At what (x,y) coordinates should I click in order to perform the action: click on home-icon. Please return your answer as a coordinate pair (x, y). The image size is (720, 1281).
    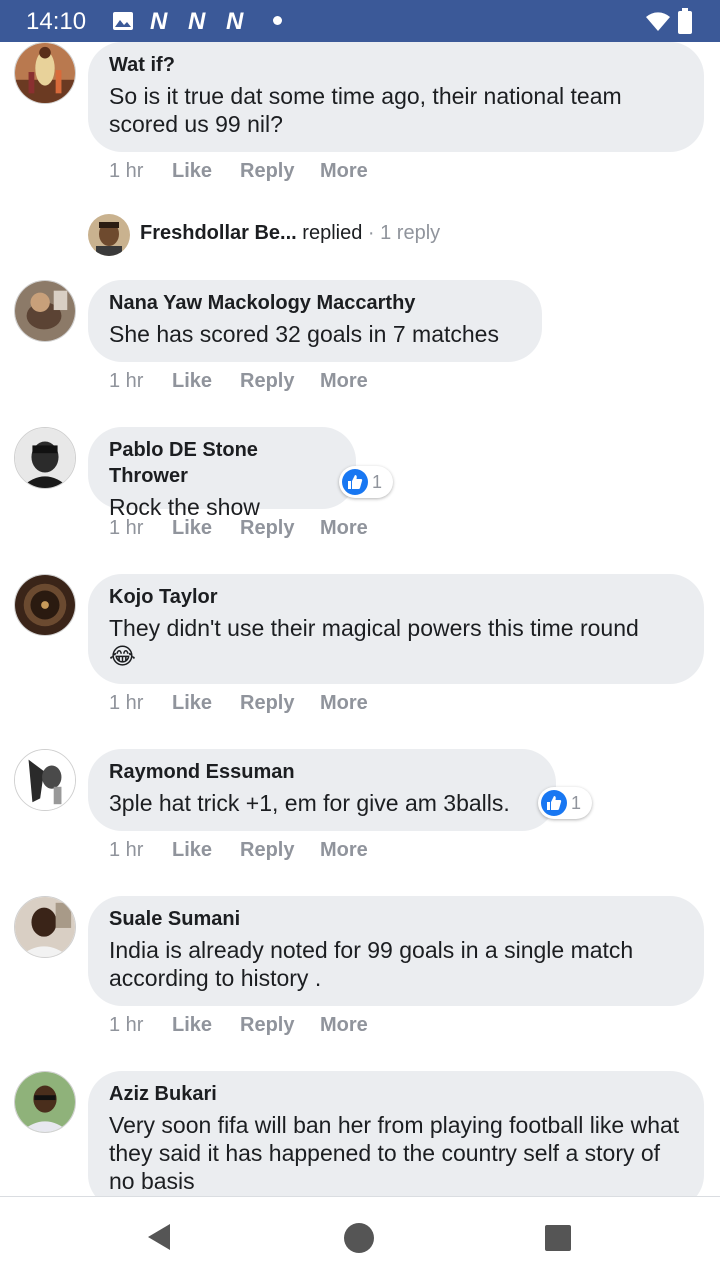
    Looking at the image, I should click on (359, 1238).